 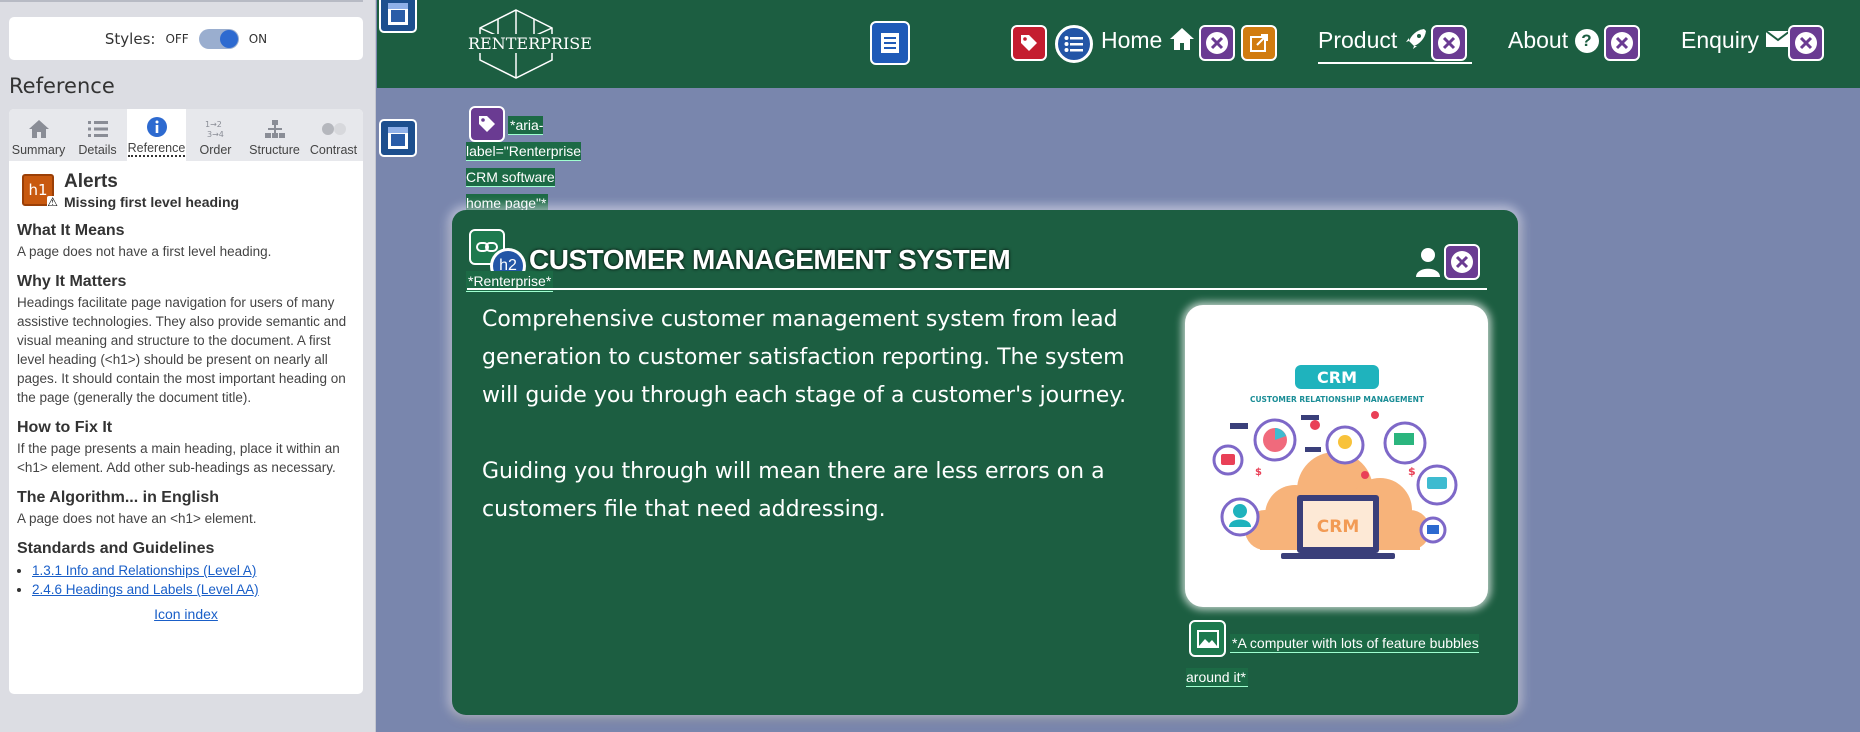 I want to click on tab-label: Details, so click(x=97, y=150).